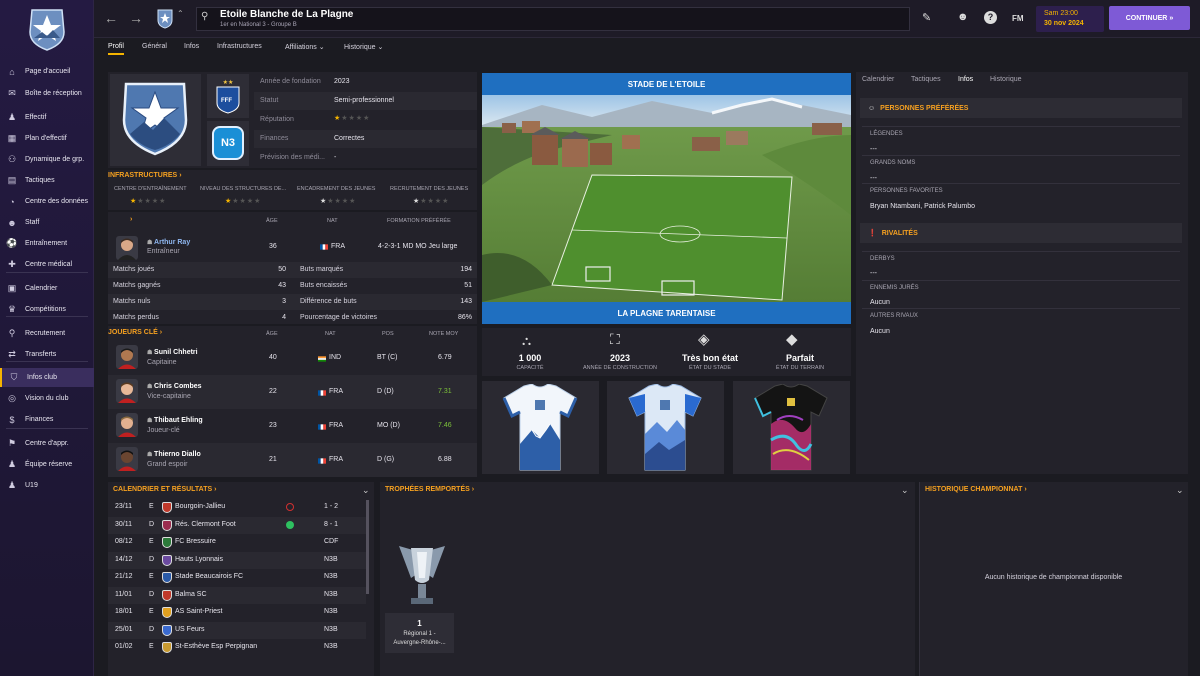  What do you see at coordinates (237, 577) in the screenshot?
I see `fixture-row: 21/12 E Stade Beaucairois FC N3B` at bounding box center [237, 577].